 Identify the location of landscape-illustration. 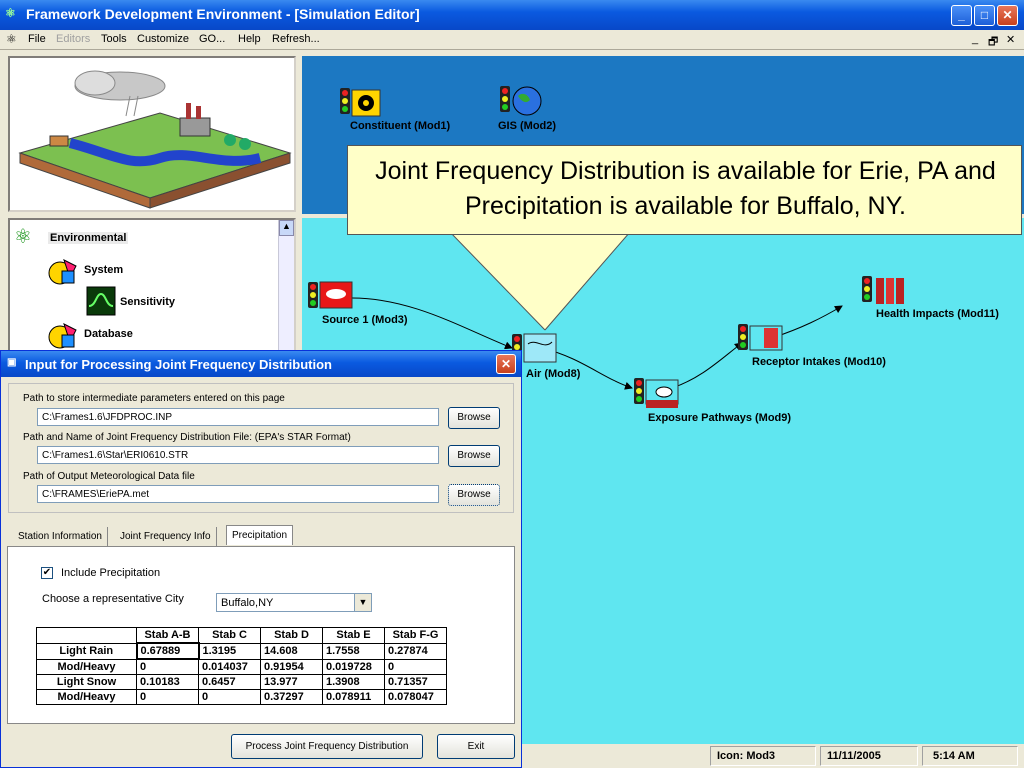
(152, 134).